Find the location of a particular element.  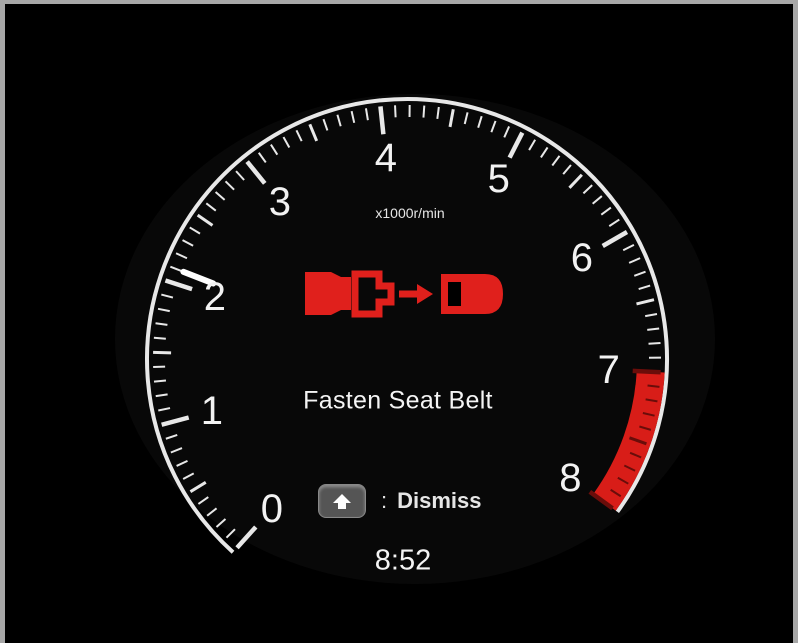

up-arrow-icon is located at coordinates (342, 501).